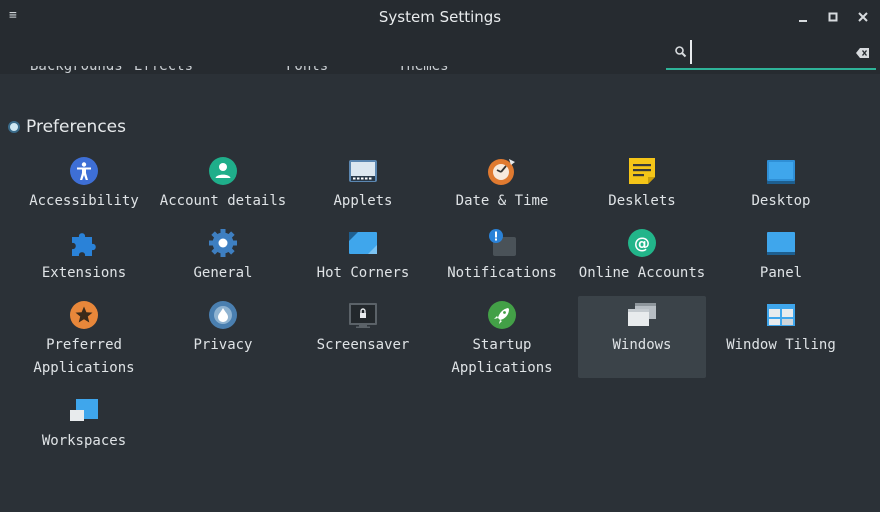  What do you see at coordinates (781, 259) in the screenshot?
I see `settings-item-panel: Panel` at bounding box center [781, 259].